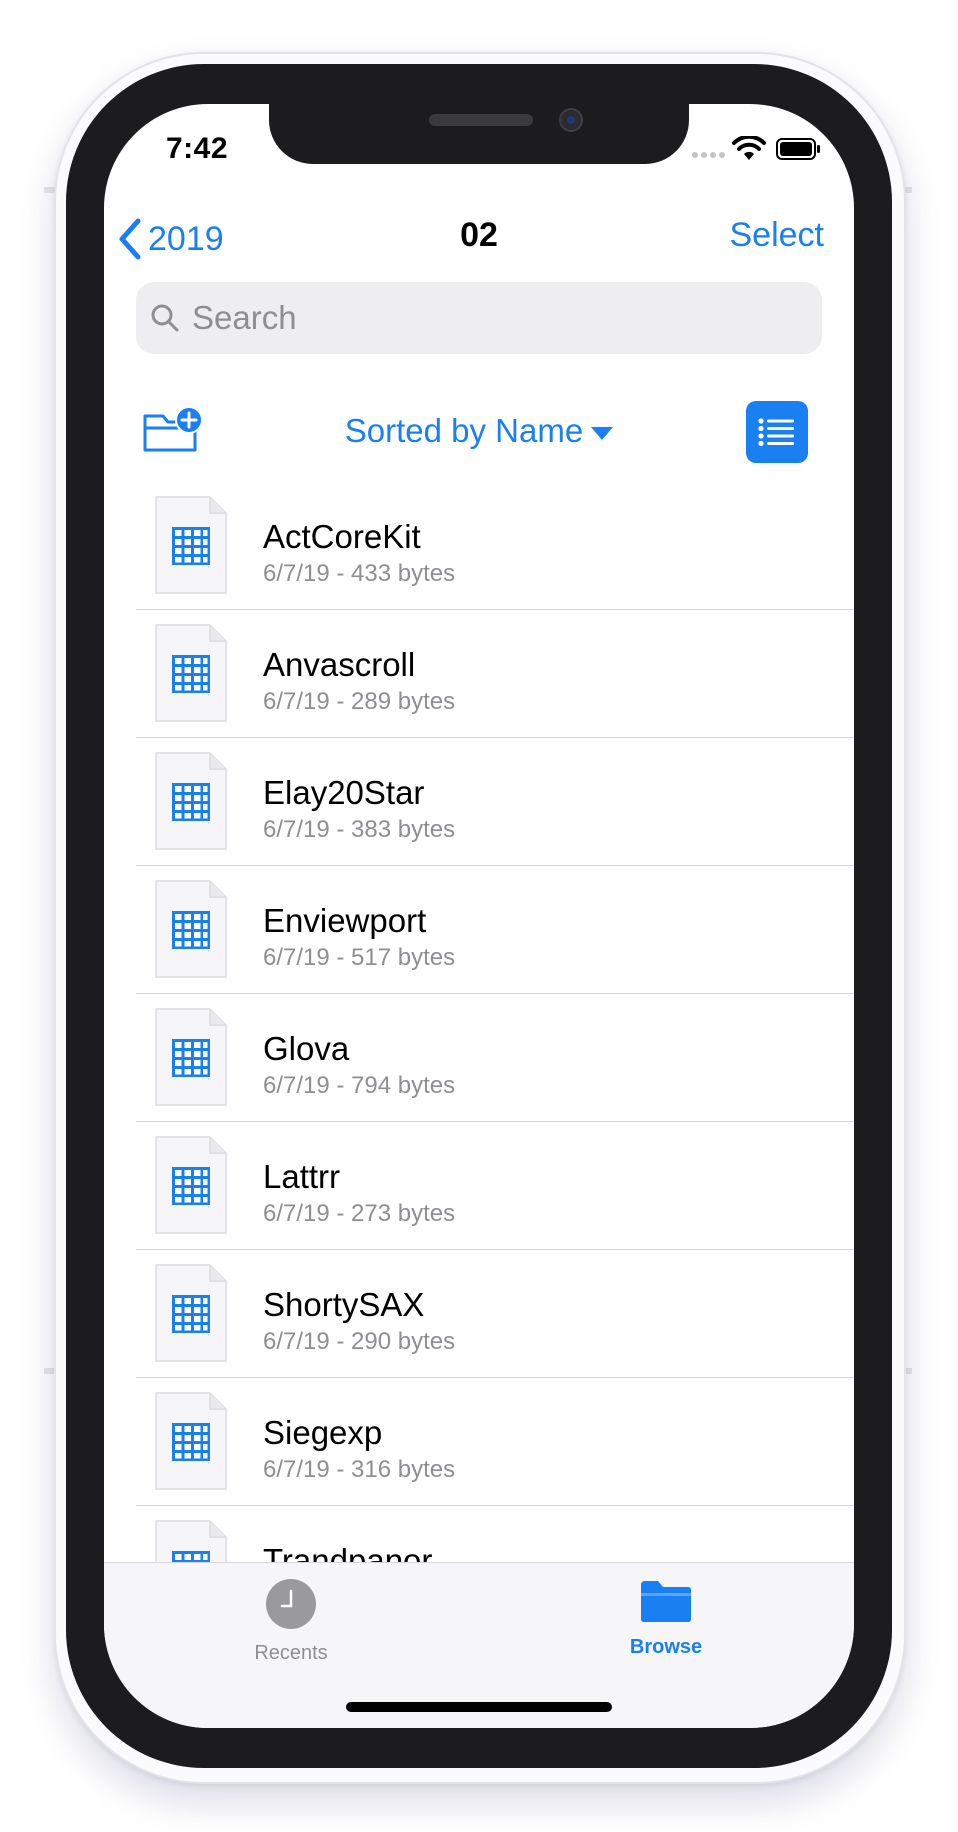  Describe the element at coordinates (359, 1341) in the screenshot. I see `file-meta: 6/7/19 - 290 bytes` at that location.